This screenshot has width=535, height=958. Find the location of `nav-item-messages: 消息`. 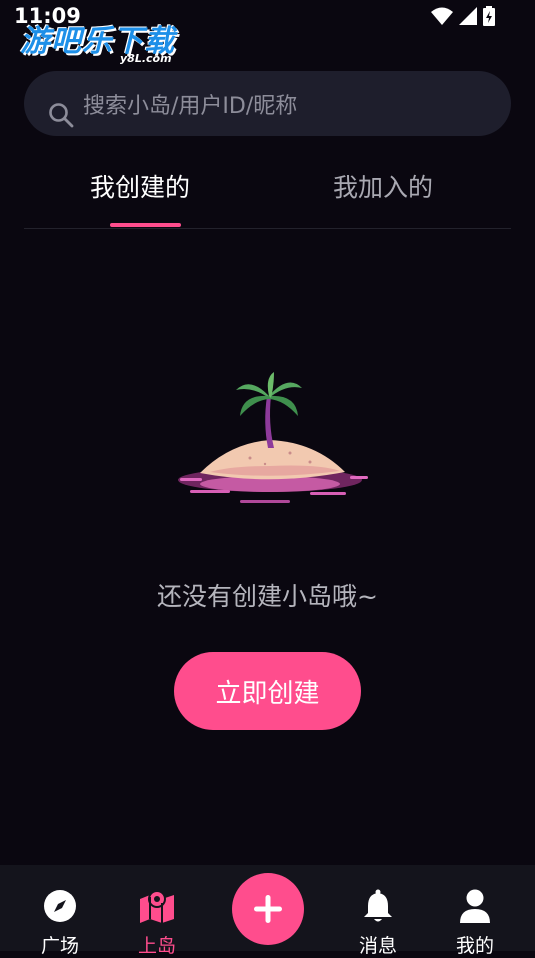

nav-item-messages: 消息 is located at coordinates (378, 923).